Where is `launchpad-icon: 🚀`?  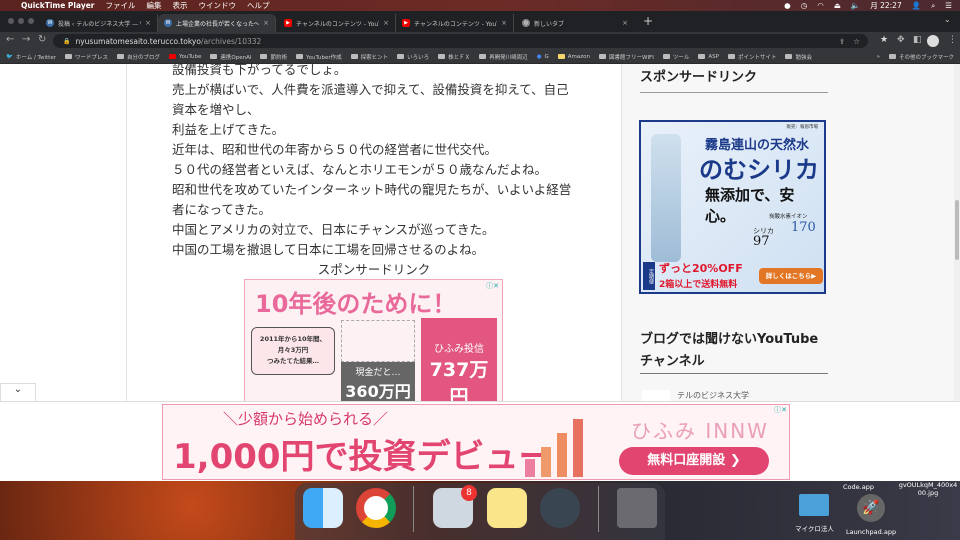
launchpad-icon: 🚀 is located at coordinates (871, 508).